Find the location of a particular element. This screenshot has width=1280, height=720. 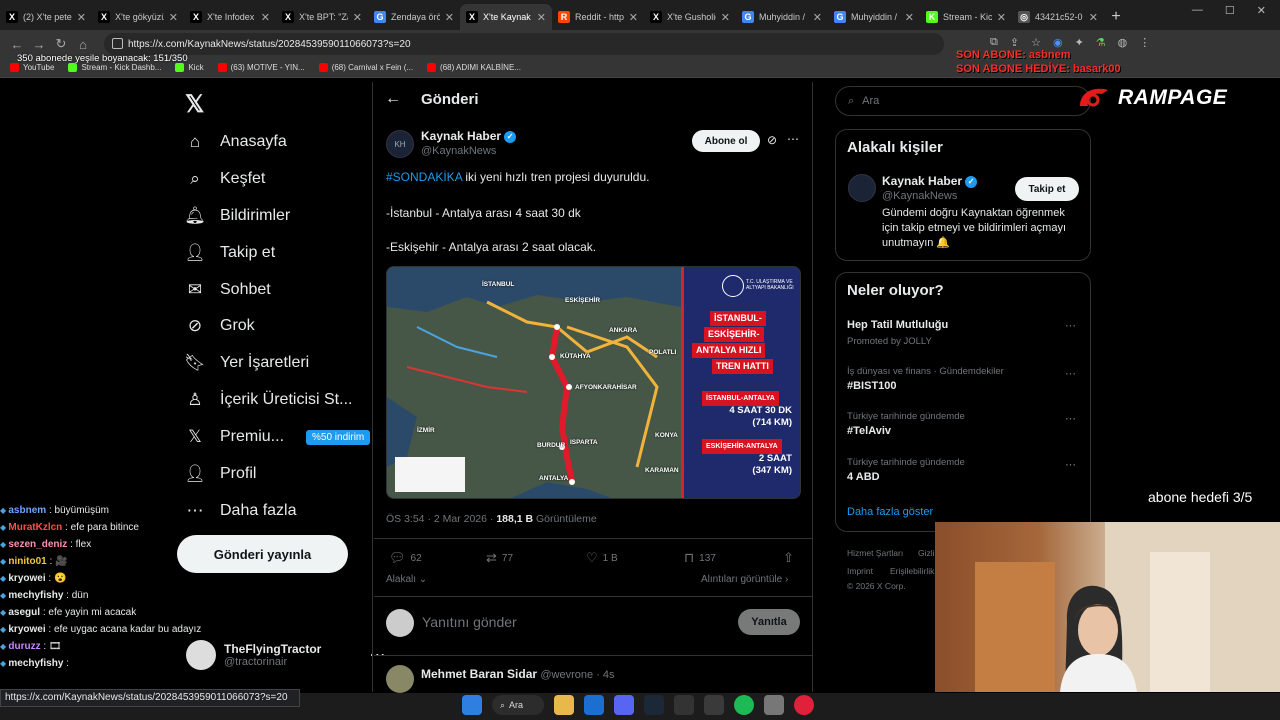

trend-name: #BIST100 is located at coordinates (872, 386).